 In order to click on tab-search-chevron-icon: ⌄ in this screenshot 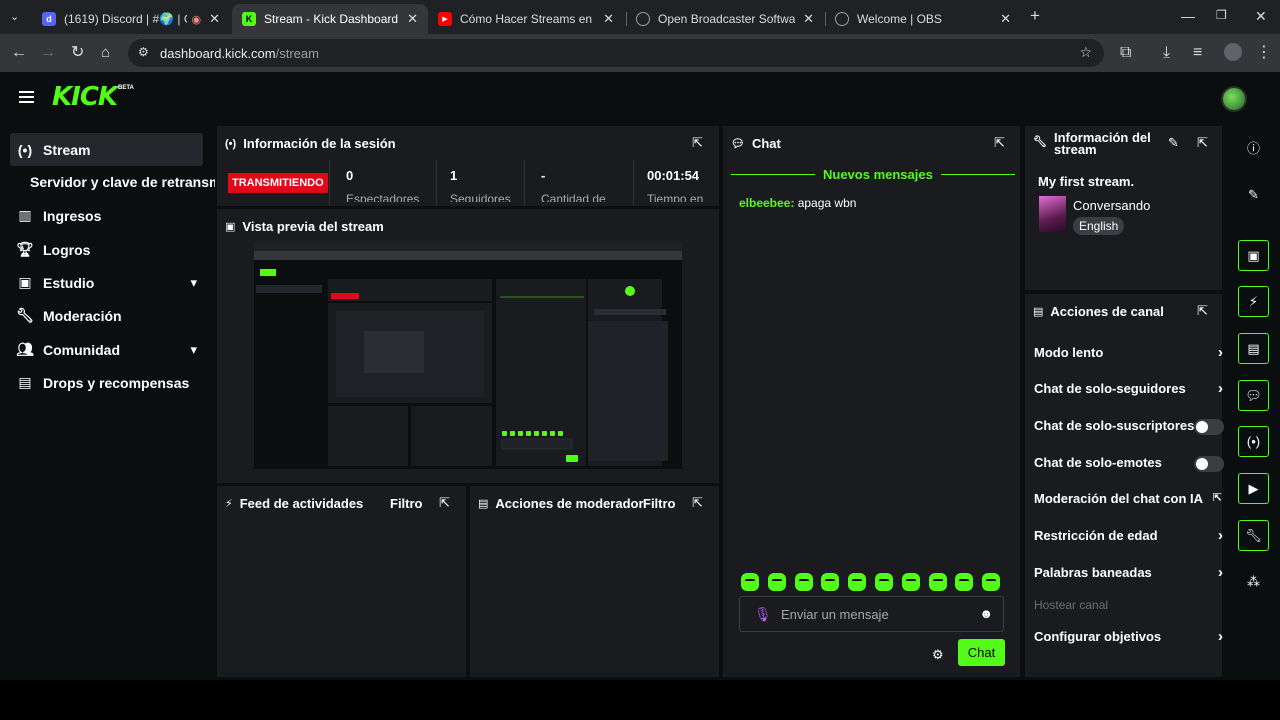, I will do `click(14, 17)`.